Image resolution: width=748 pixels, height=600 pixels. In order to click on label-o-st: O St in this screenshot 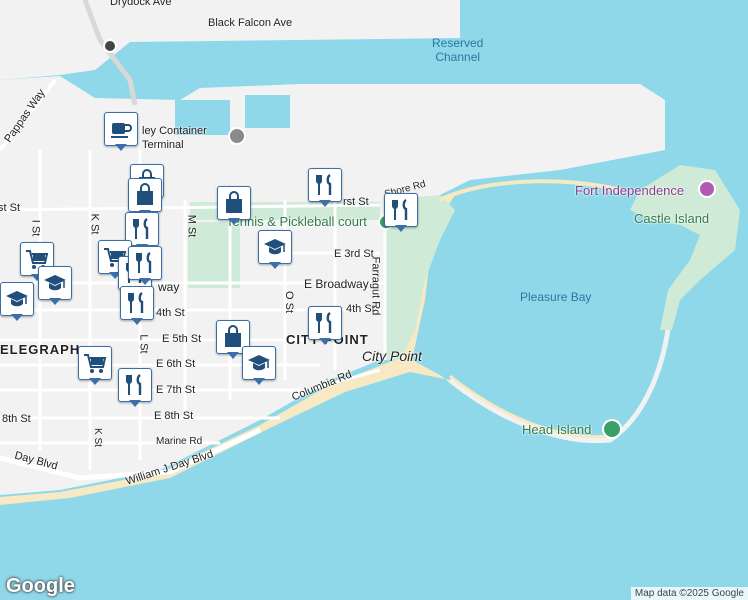, I will do `click(289, 302)`.